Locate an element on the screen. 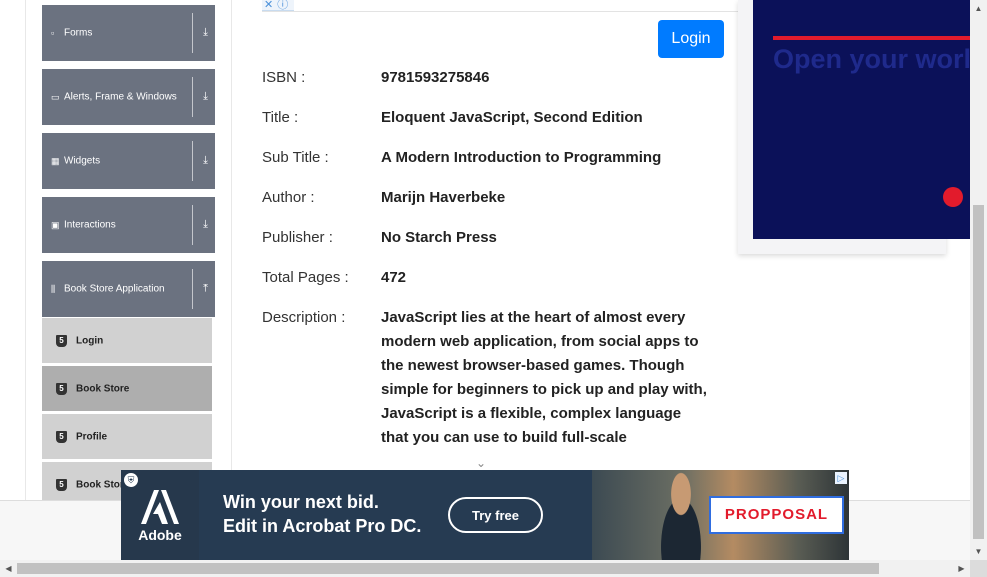 This screenshot has height=577, width=987. try-free-button: Try free is located at coordinates (495, 515).